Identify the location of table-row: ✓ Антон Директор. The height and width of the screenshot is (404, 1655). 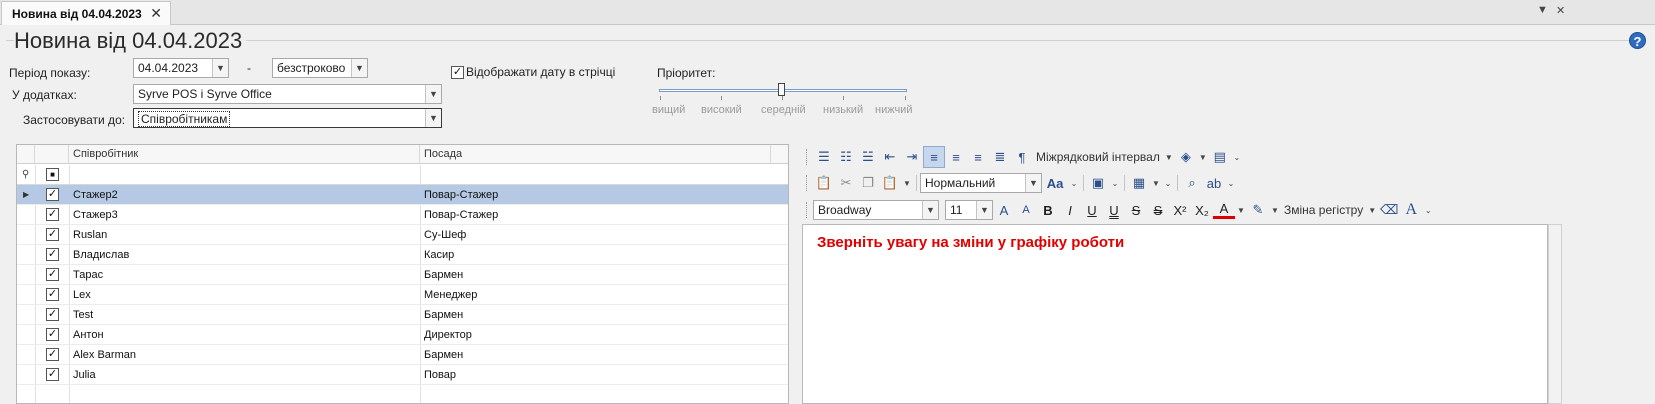
(402, 335).